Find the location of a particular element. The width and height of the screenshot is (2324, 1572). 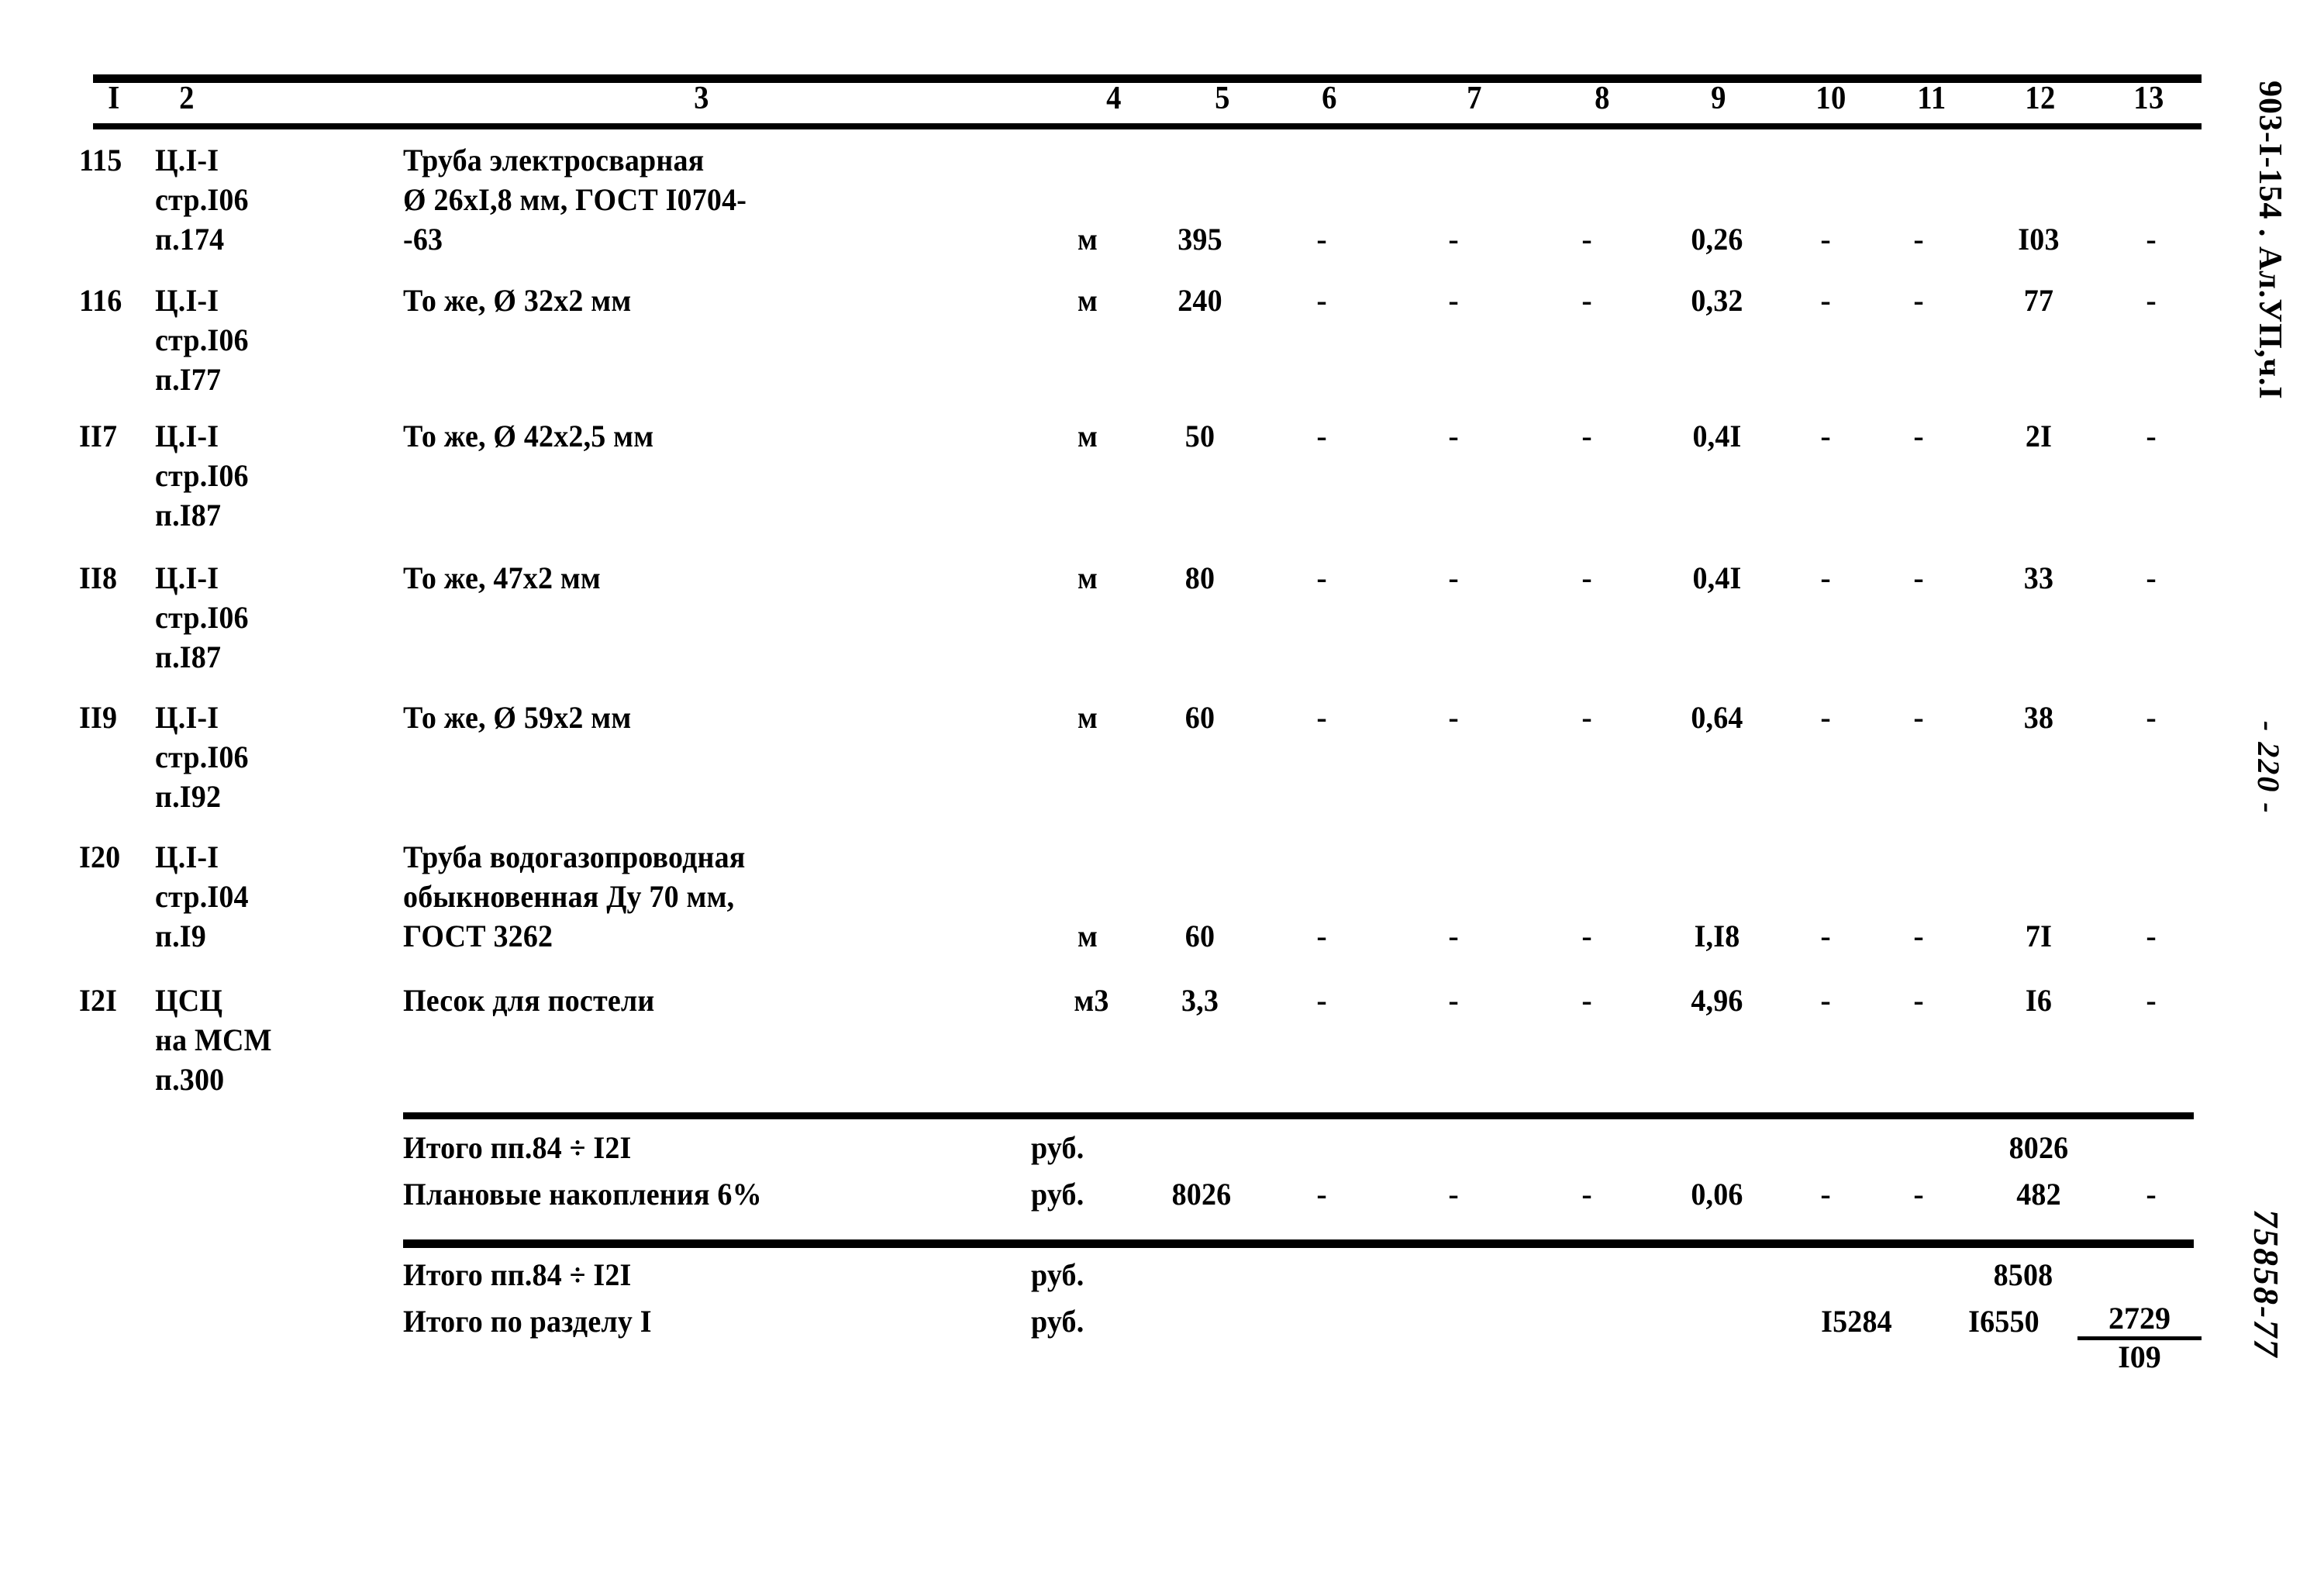

row-col12: 38 is located at coordinates (2038, 717).